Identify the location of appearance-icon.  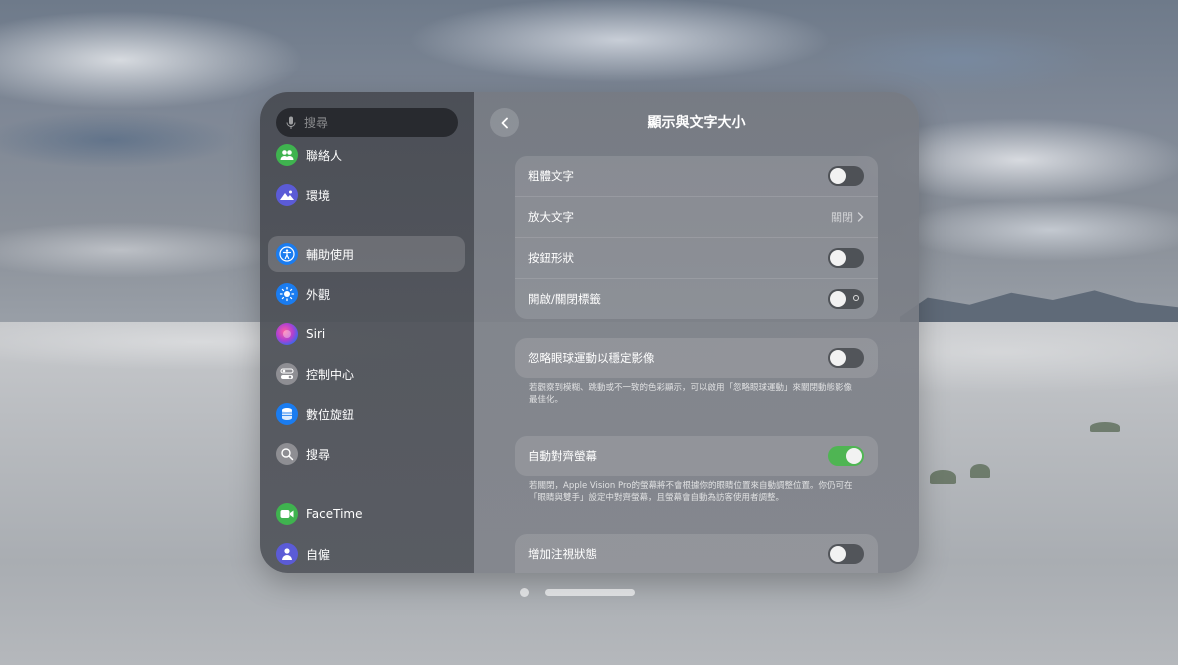
(287, 294).